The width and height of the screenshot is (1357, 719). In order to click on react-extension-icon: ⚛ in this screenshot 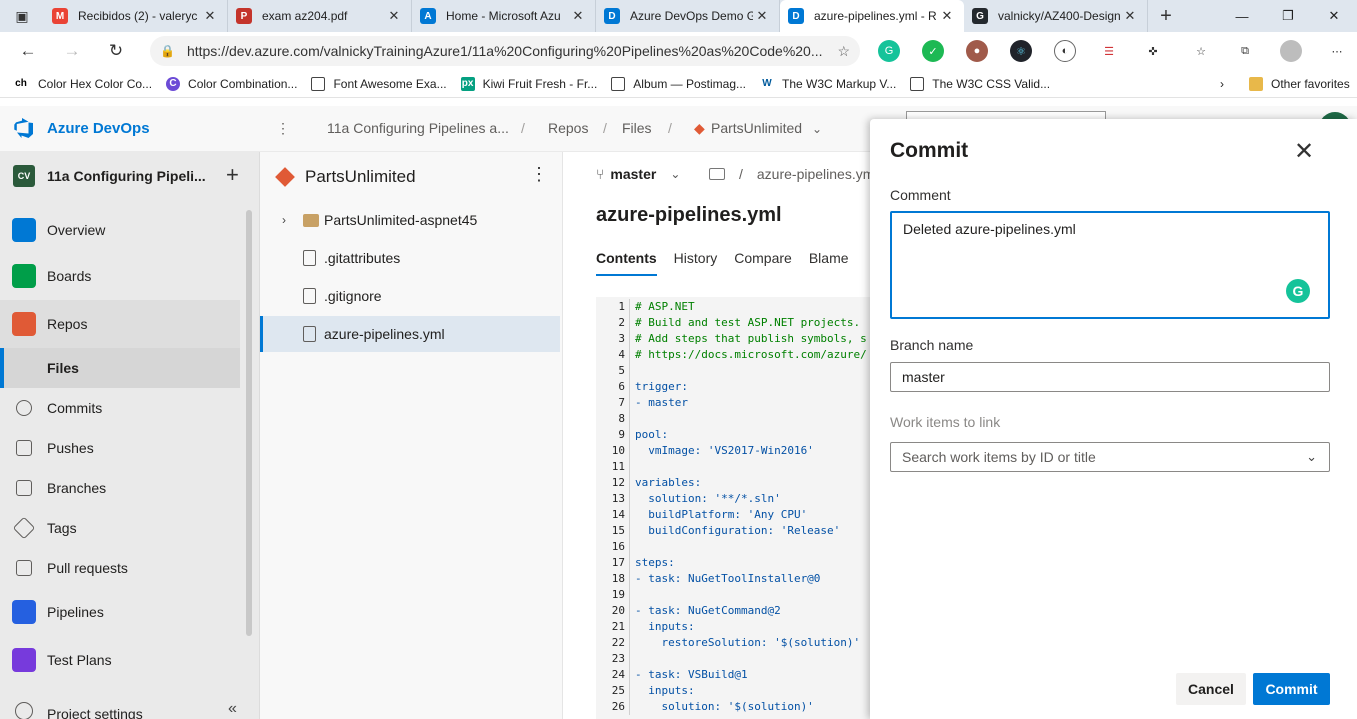, I will do `click(1021, 51)`.